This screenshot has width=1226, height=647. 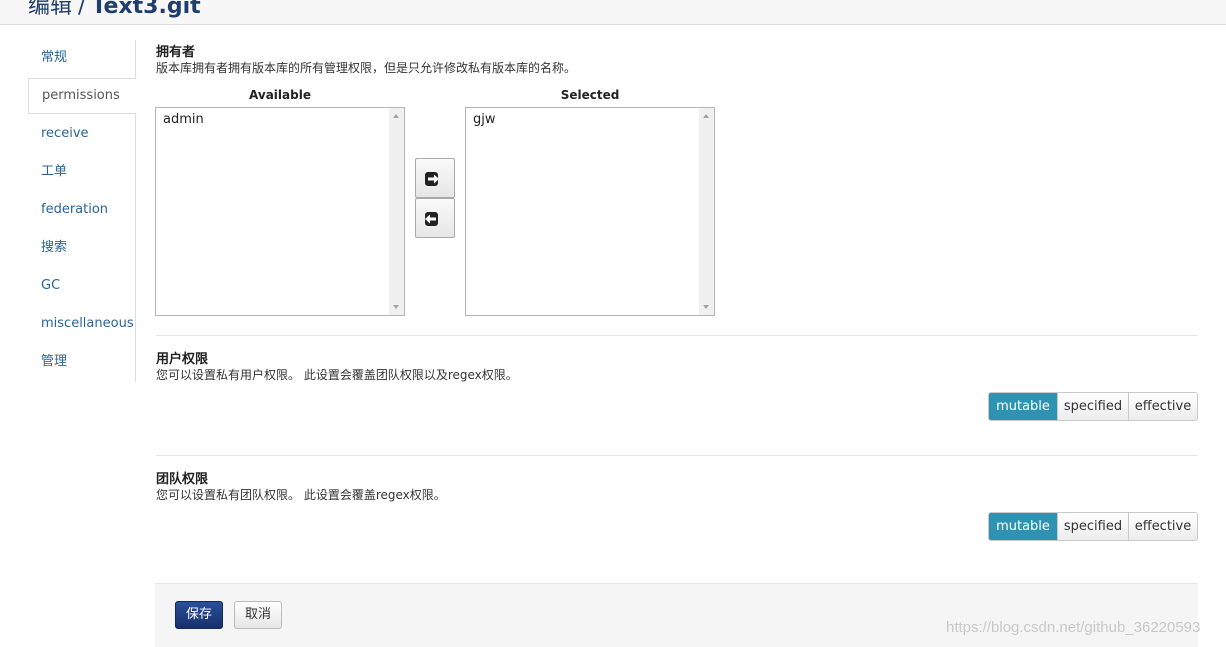 What do you see at coordinates (82, 286) in the screenshot?
I see `sidebar-item-gc: GC` at bounding box center [82, 286].